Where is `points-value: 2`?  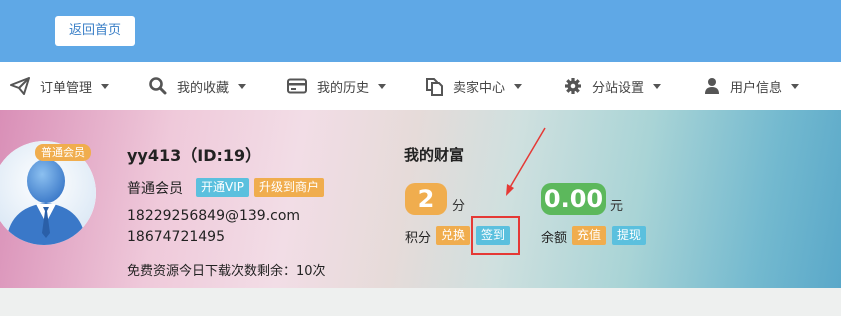 points-value: 2 is located at coordinates (426, 199).